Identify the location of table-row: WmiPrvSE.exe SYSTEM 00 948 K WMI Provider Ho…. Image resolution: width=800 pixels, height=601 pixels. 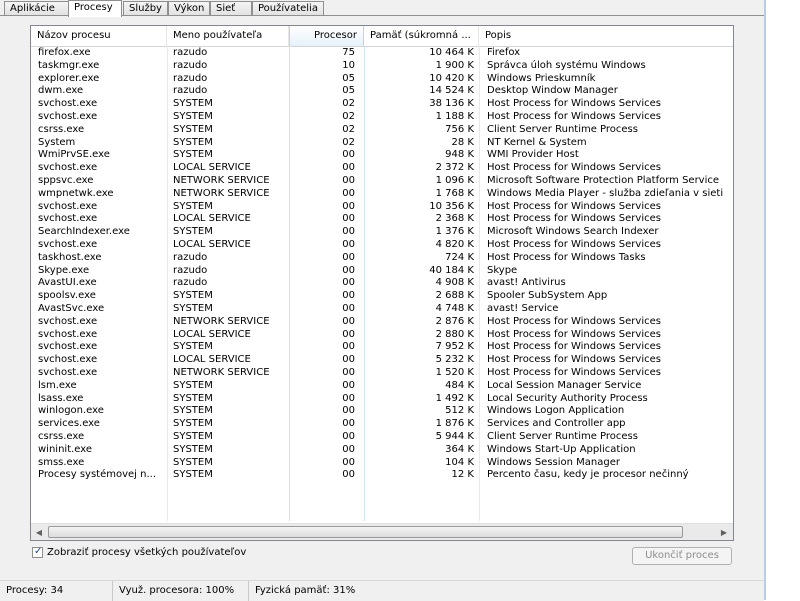
(382, 155).